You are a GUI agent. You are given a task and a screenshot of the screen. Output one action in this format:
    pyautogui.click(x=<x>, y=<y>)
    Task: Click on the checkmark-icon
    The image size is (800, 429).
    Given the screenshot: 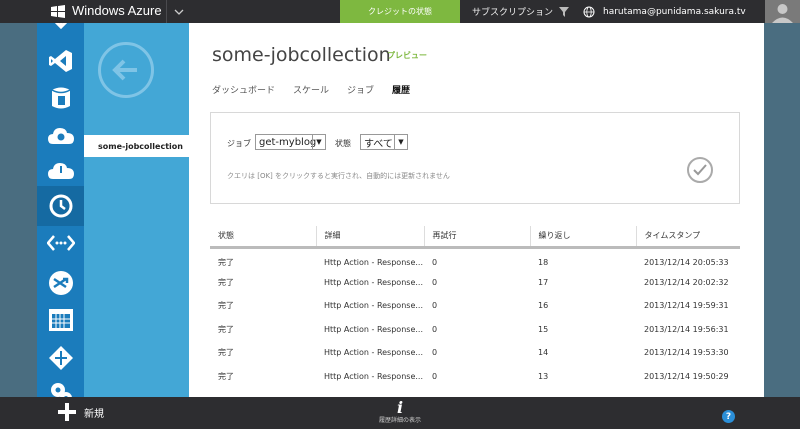 What is the action you would take?
    pyautogui.click(x=700, y=170)
    